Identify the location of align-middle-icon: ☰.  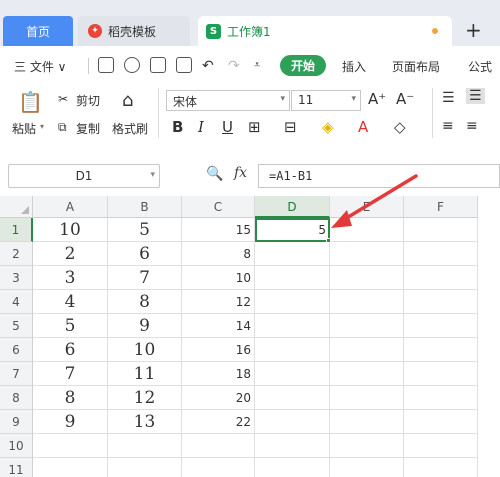
(475, 96).